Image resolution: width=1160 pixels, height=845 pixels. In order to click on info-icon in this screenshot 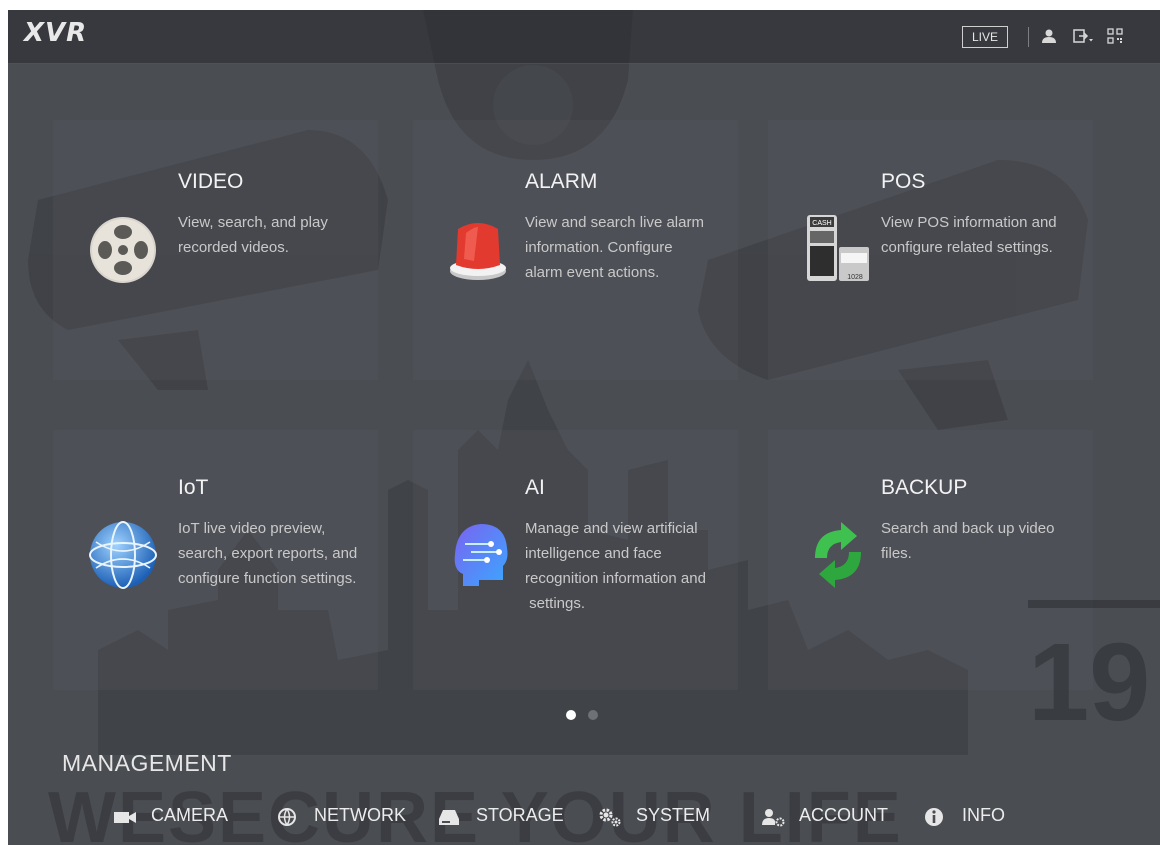, I will do `click(934, 817)`.